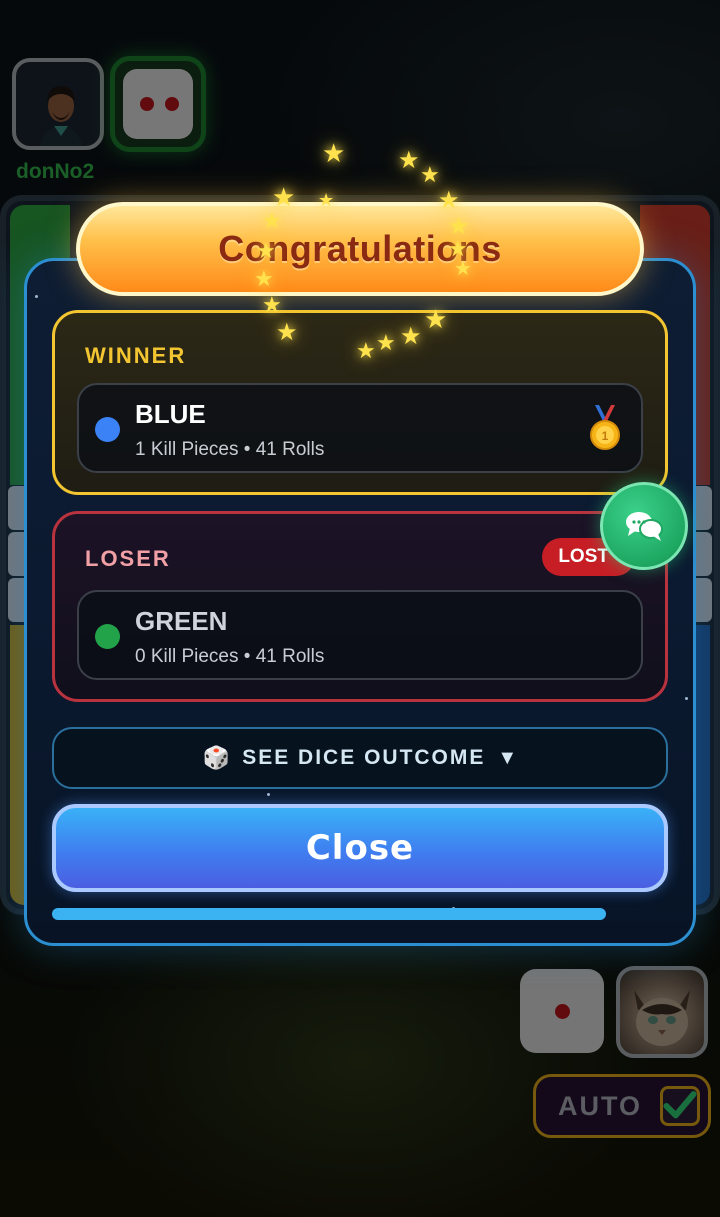  Describe the element at coordinates (107, 429) in the screenshot. I see `blue-dot` at that location.